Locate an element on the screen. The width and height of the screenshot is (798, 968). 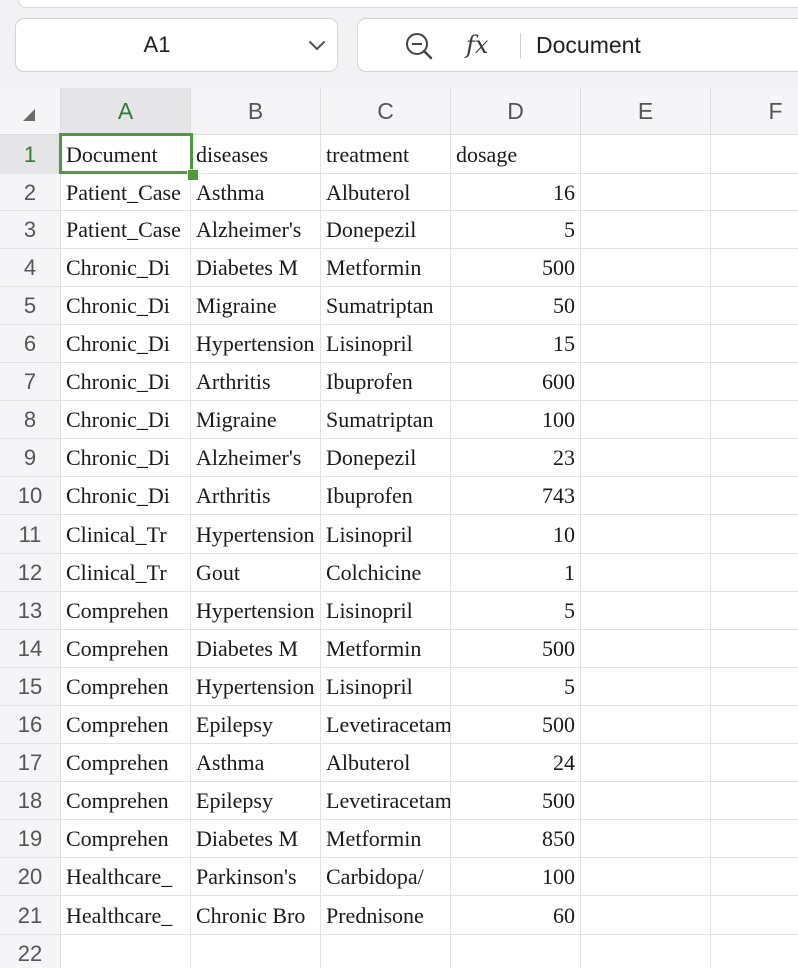
cell-e20 is located at coordinates (646, 877).